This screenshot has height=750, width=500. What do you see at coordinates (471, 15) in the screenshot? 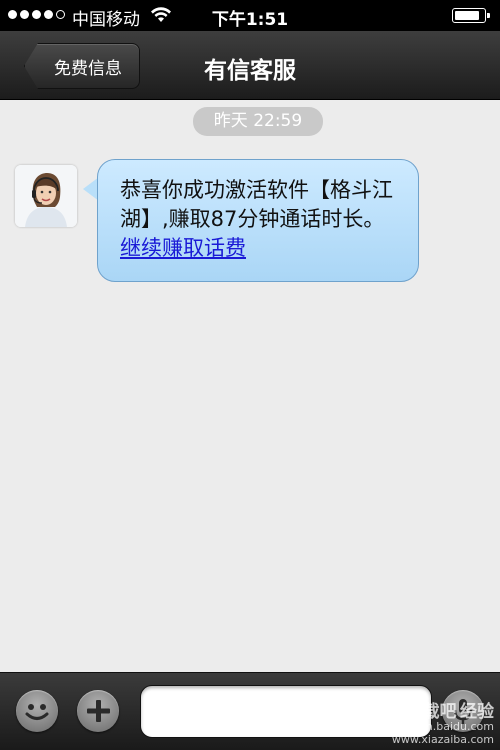
I see `battery-icon` at bounding box center [471, 15].